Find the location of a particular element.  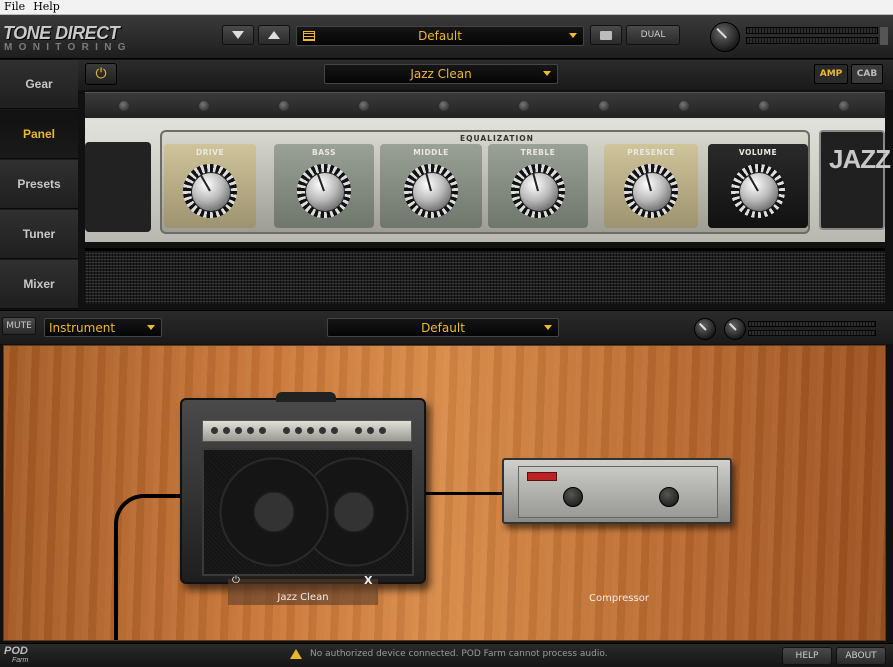

signal-chain-bar: MUTE Instrument Default is located at coordinates (446, 327).